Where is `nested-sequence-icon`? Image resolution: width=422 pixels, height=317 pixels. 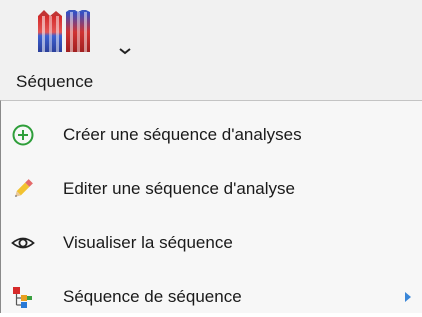
nested-sequence-icon is located at coordinates (22, 297).